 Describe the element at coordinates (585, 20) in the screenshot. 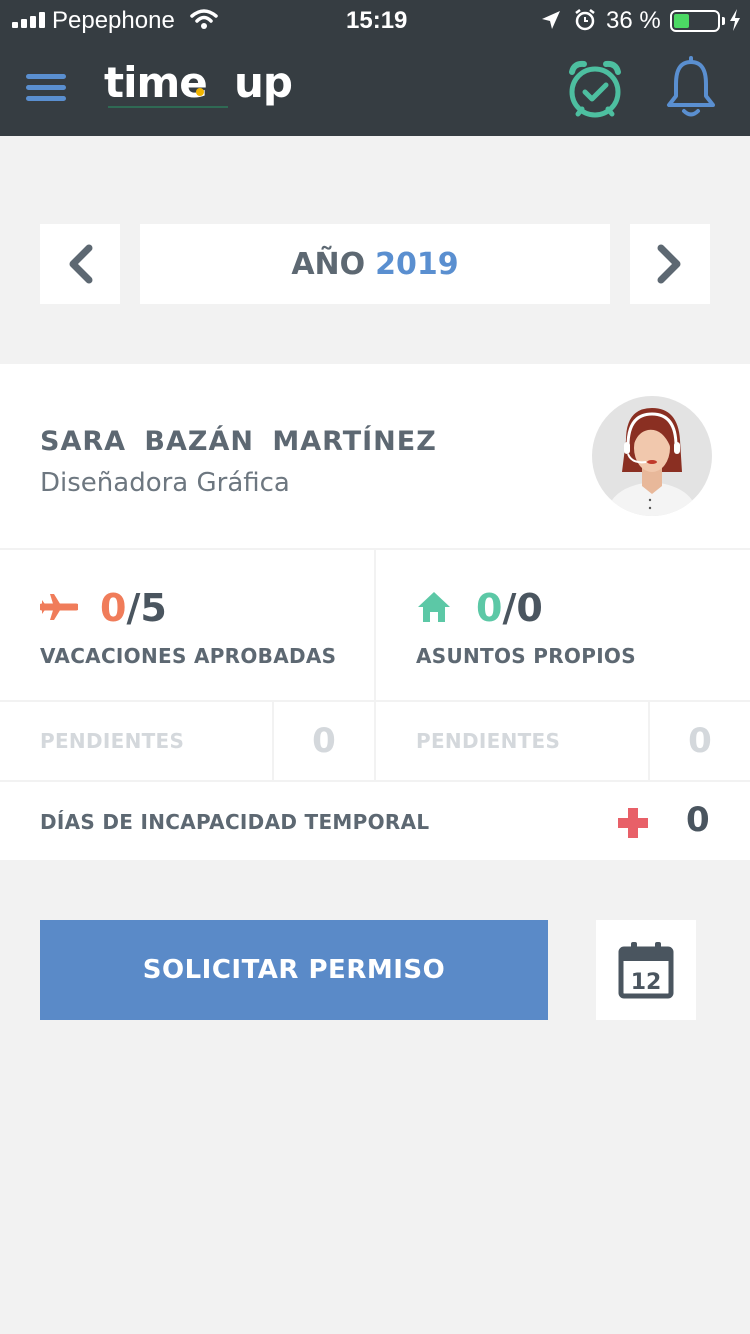

I see `alarm-icon` at that location.